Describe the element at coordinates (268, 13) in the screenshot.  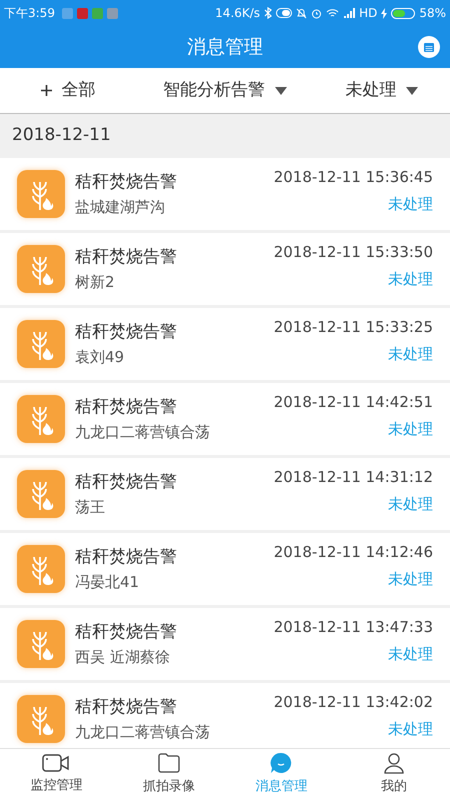
I see `bluetooth-icon` at that location.